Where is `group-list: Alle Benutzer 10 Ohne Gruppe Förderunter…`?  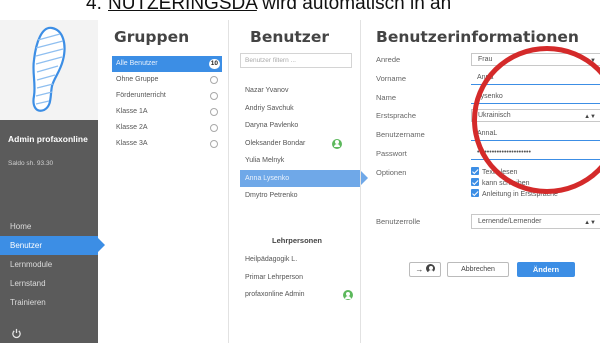
group-list: Alle Benutzer 10 Ohne Gruppe Förderunter… is located at coordinates (167, 104).